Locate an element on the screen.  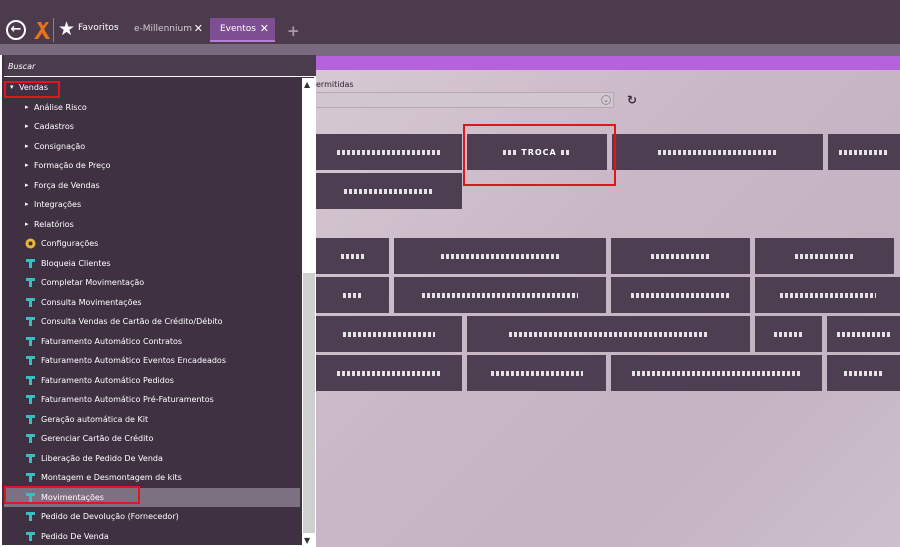
menu-item-gerenciar-cartao: Gerenciar Cartão de Crédito is located at coordinates (152, 438).